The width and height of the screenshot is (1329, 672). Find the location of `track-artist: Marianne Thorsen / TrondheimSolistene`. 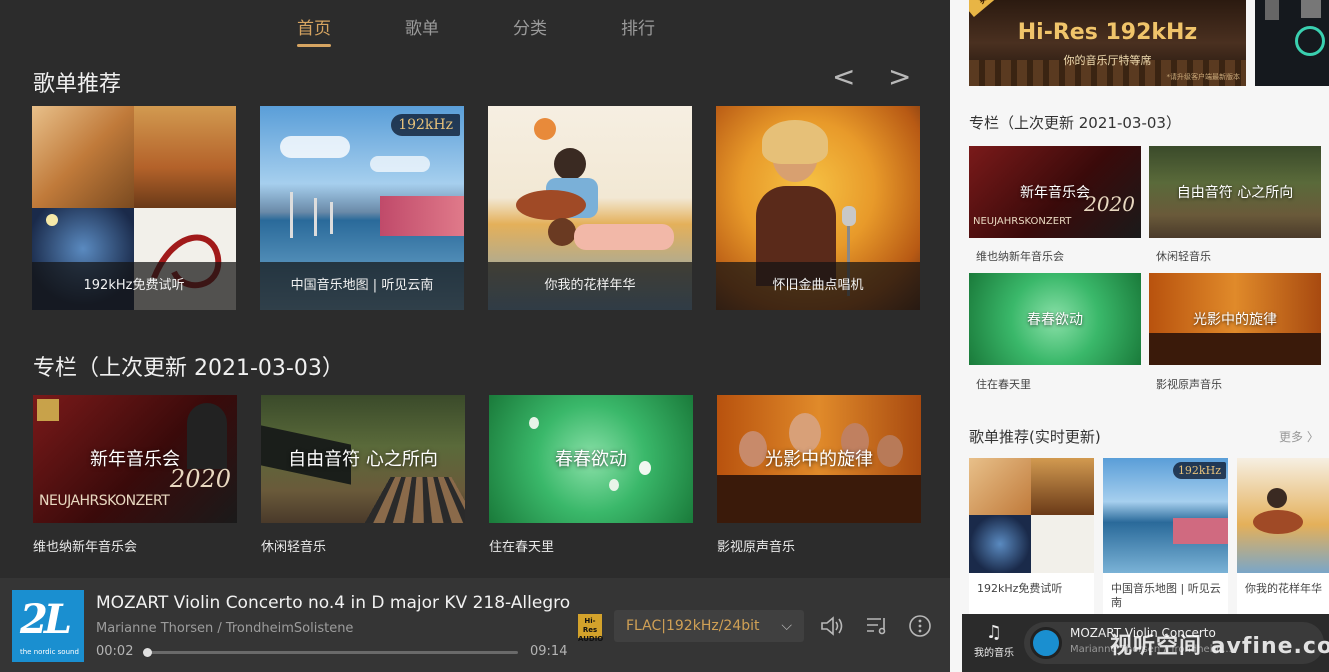

track-artist: Marianne Thorsen / TrondheimSolistene is located at coordinates (225, 628).